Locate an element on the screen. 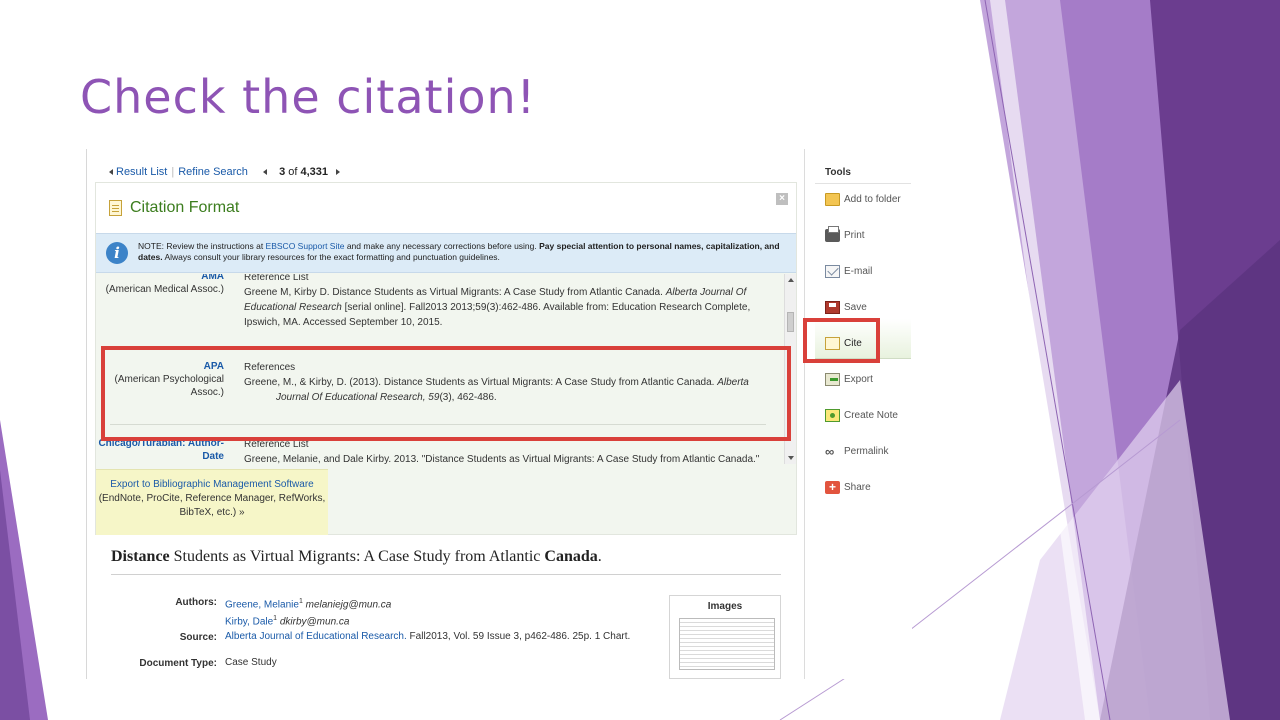  export-icon is located at coordinates (832, 379).